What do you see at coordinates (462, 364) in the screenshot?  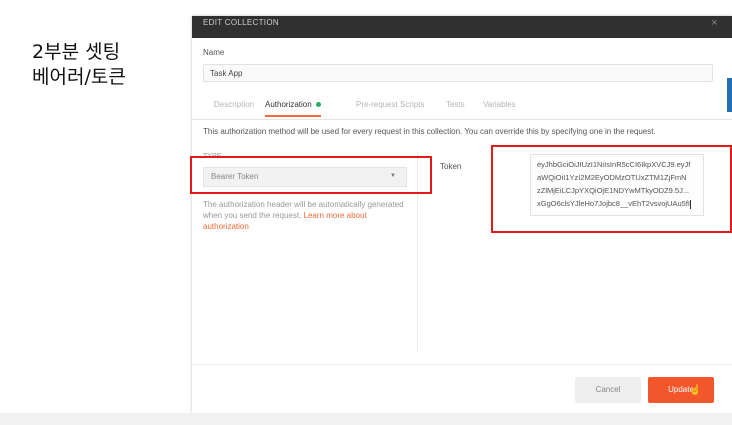 I see `footer-divider` at bounding box center [462, 364].